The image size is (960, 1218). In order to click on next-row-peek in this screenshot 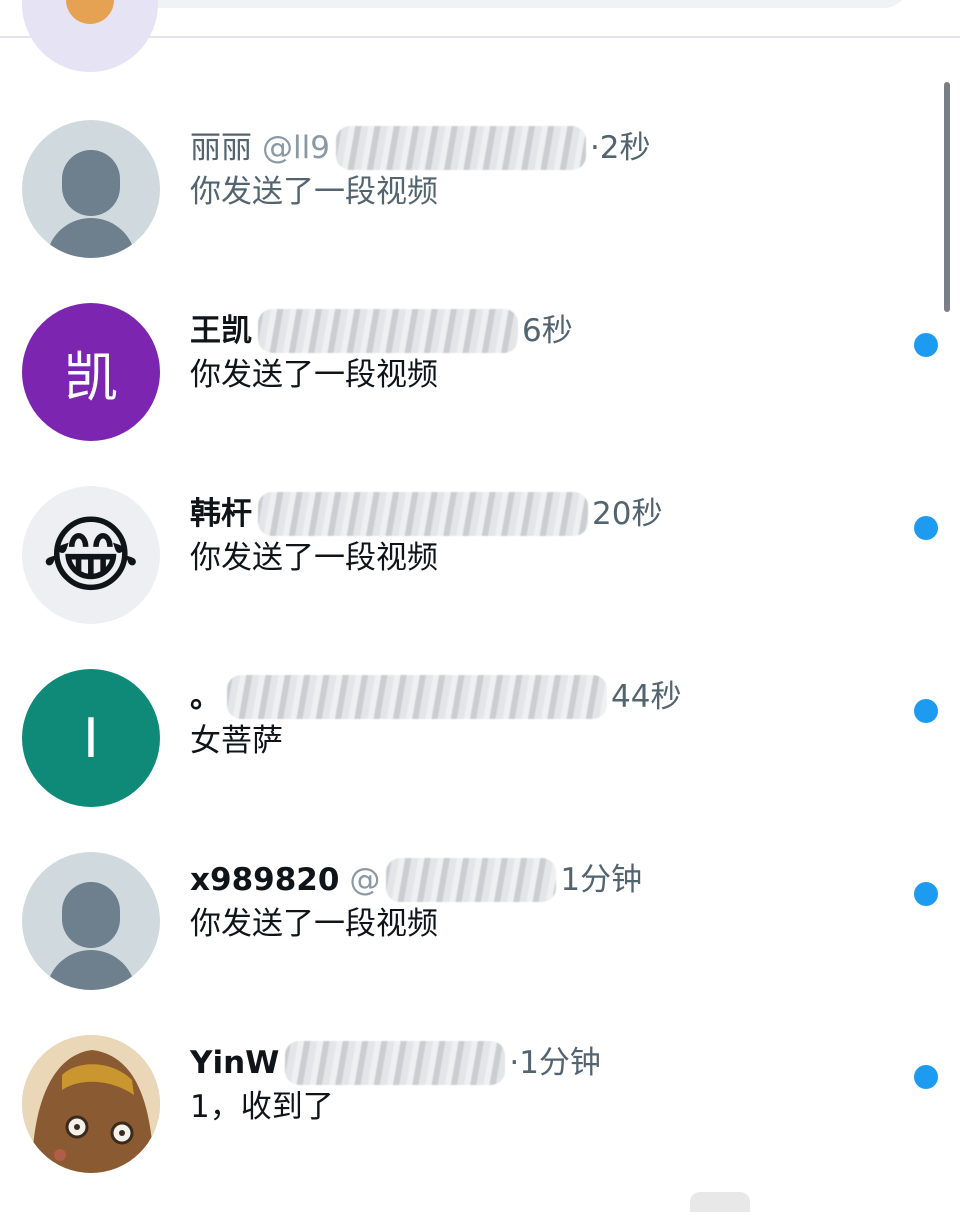, I will do `click(720, 1202)`.